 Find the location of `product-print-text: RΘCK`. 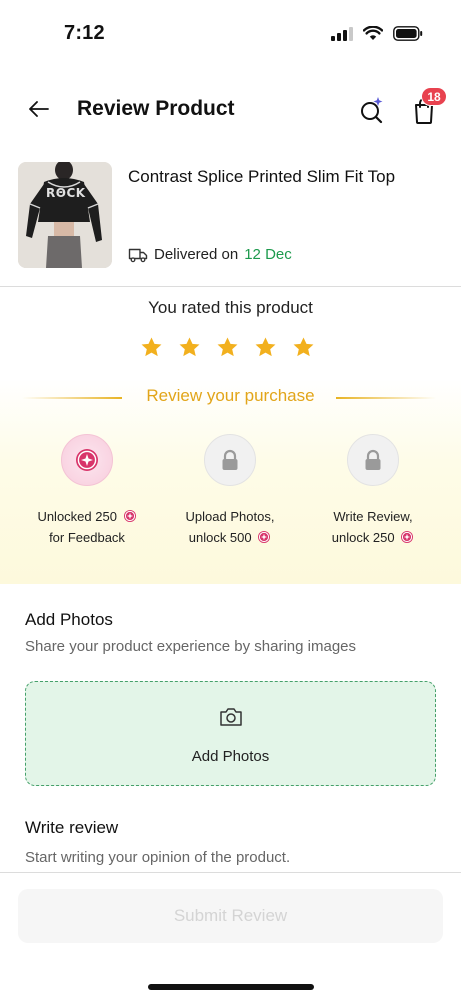

product-print-text: RΘCK is located at coordinates (66, 193).